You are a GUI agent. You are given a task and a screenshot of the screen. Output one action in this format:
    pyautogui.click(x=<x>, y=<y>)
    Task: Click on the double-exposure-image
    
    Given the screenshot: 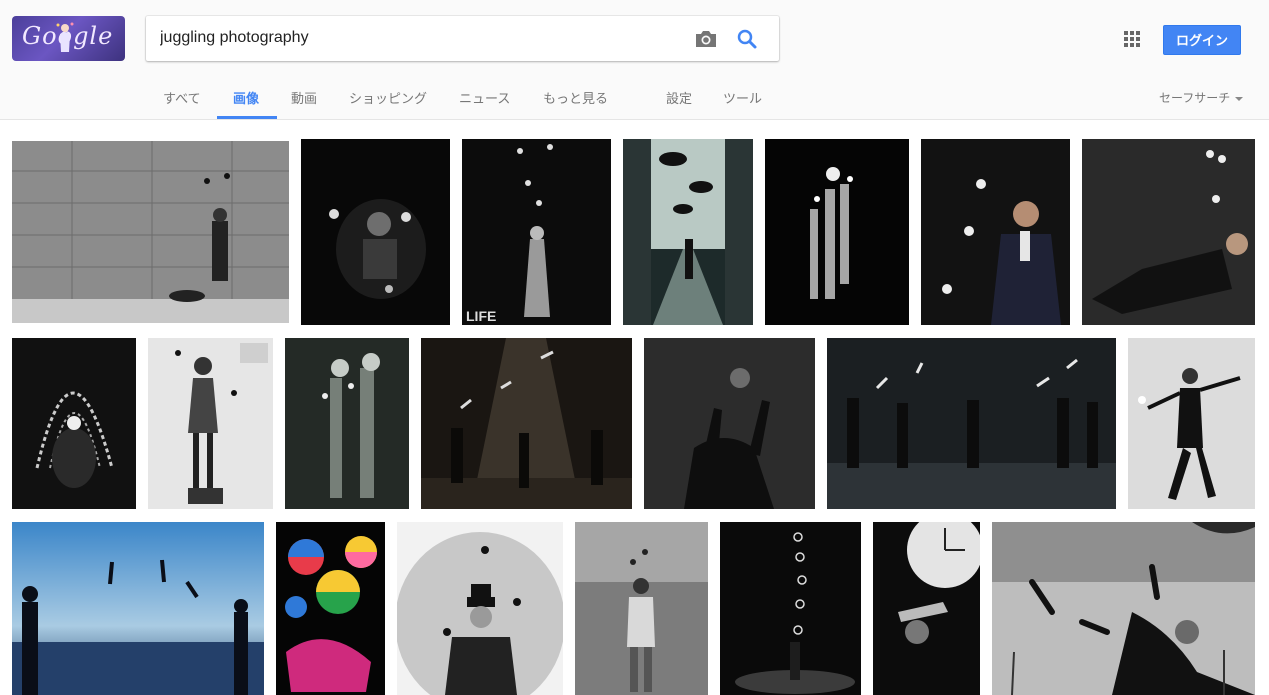 What is the action you would take?
    pyautogui.click(x=347, y=423)
    